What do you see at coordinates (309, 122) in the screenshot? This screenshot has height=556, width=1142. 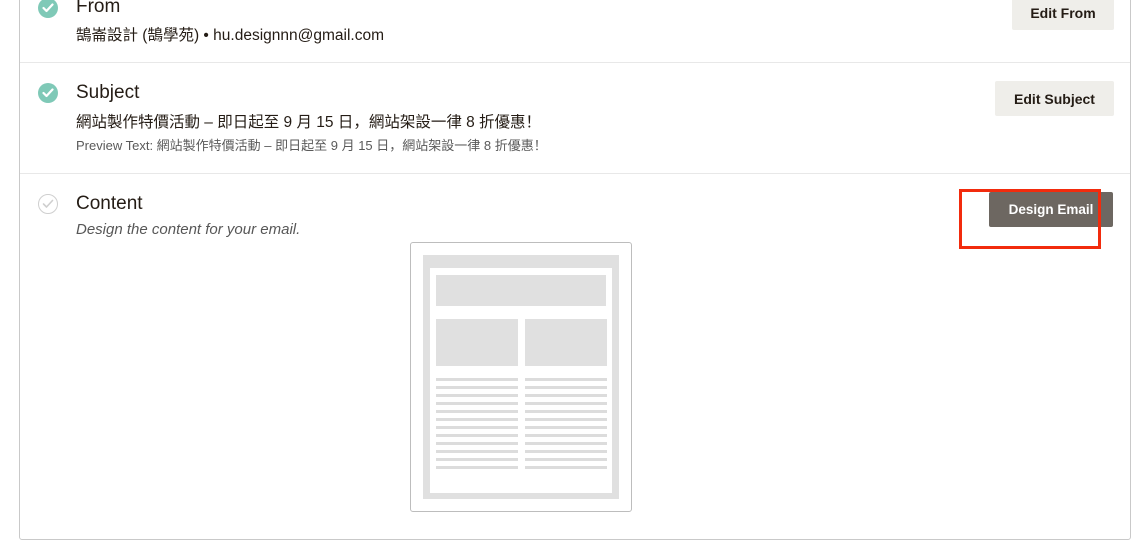 I see `subject-detail: 網站製作特價活動 – 即日起至 9 月 15 日，網站架設一律 8 折優惠！` at bounding box center [309, 122].